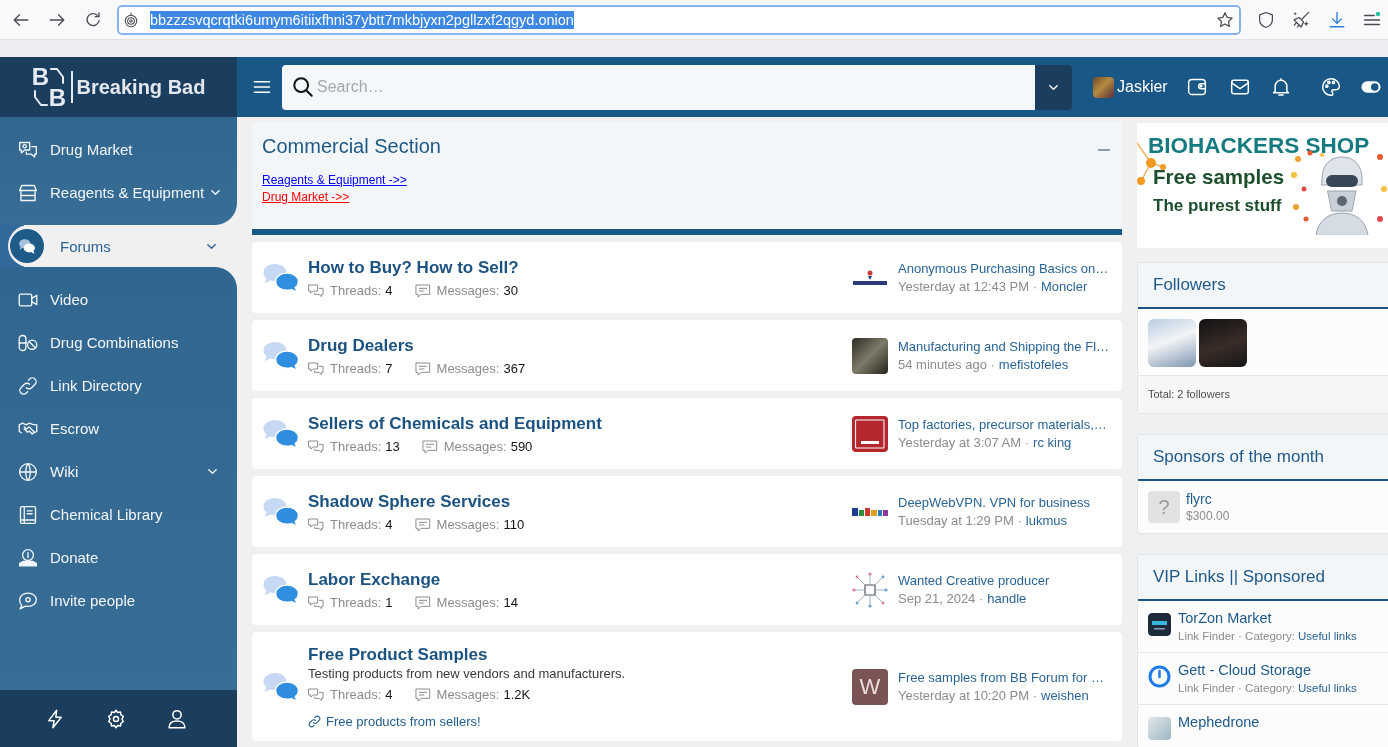  What do you see at coordinates (1046, 520) in the screenshot?
I see `username-link: lukmus` at bounding box center [1046, 520].